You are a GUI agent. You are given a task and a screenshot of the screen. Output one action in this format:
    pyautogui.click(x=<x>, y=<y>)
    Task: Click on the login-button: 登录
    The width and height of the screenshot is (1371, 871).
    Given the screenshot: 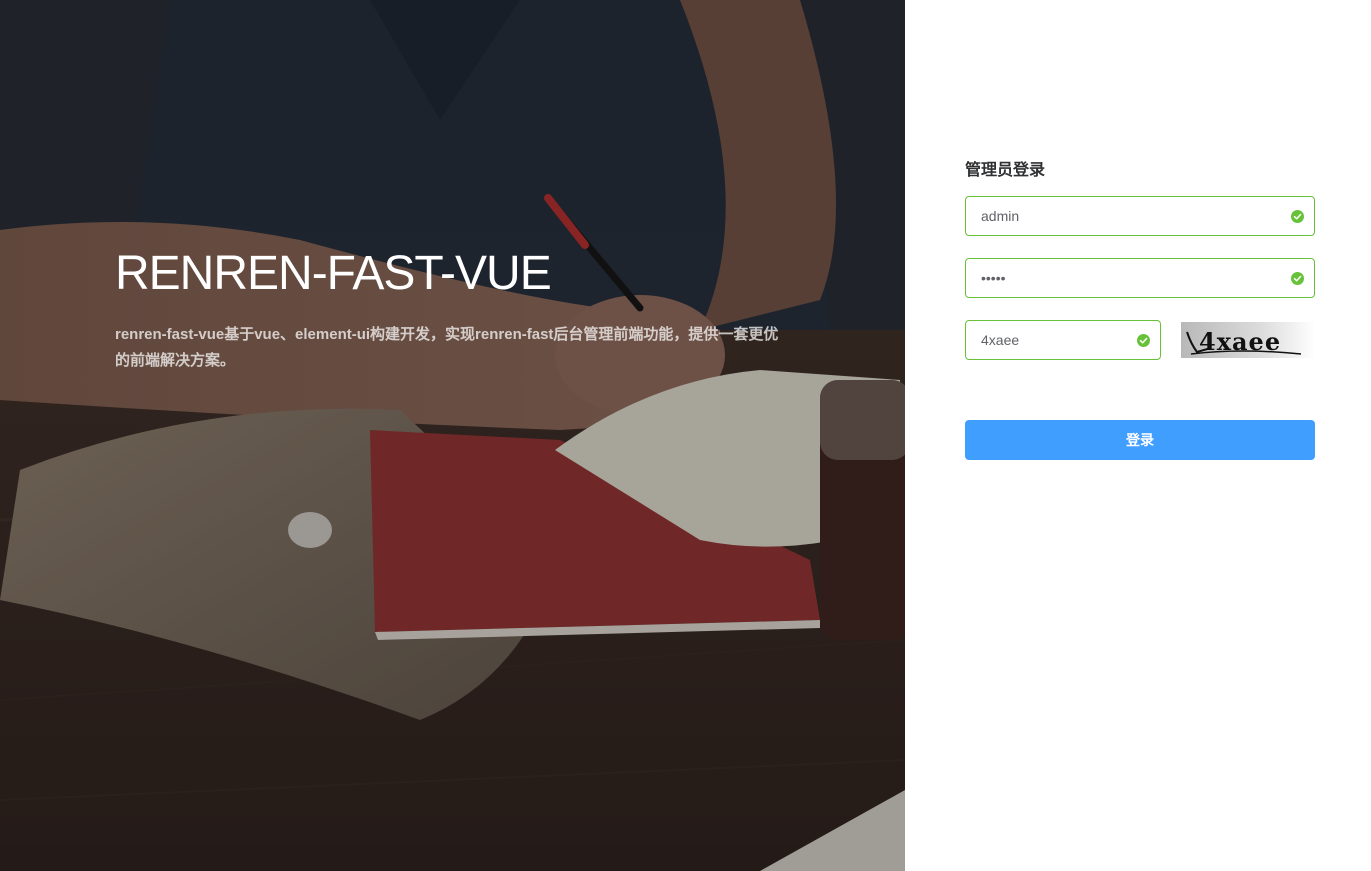 What is the action you would take?
    pyautogui.click(x=1140, y=440)
    